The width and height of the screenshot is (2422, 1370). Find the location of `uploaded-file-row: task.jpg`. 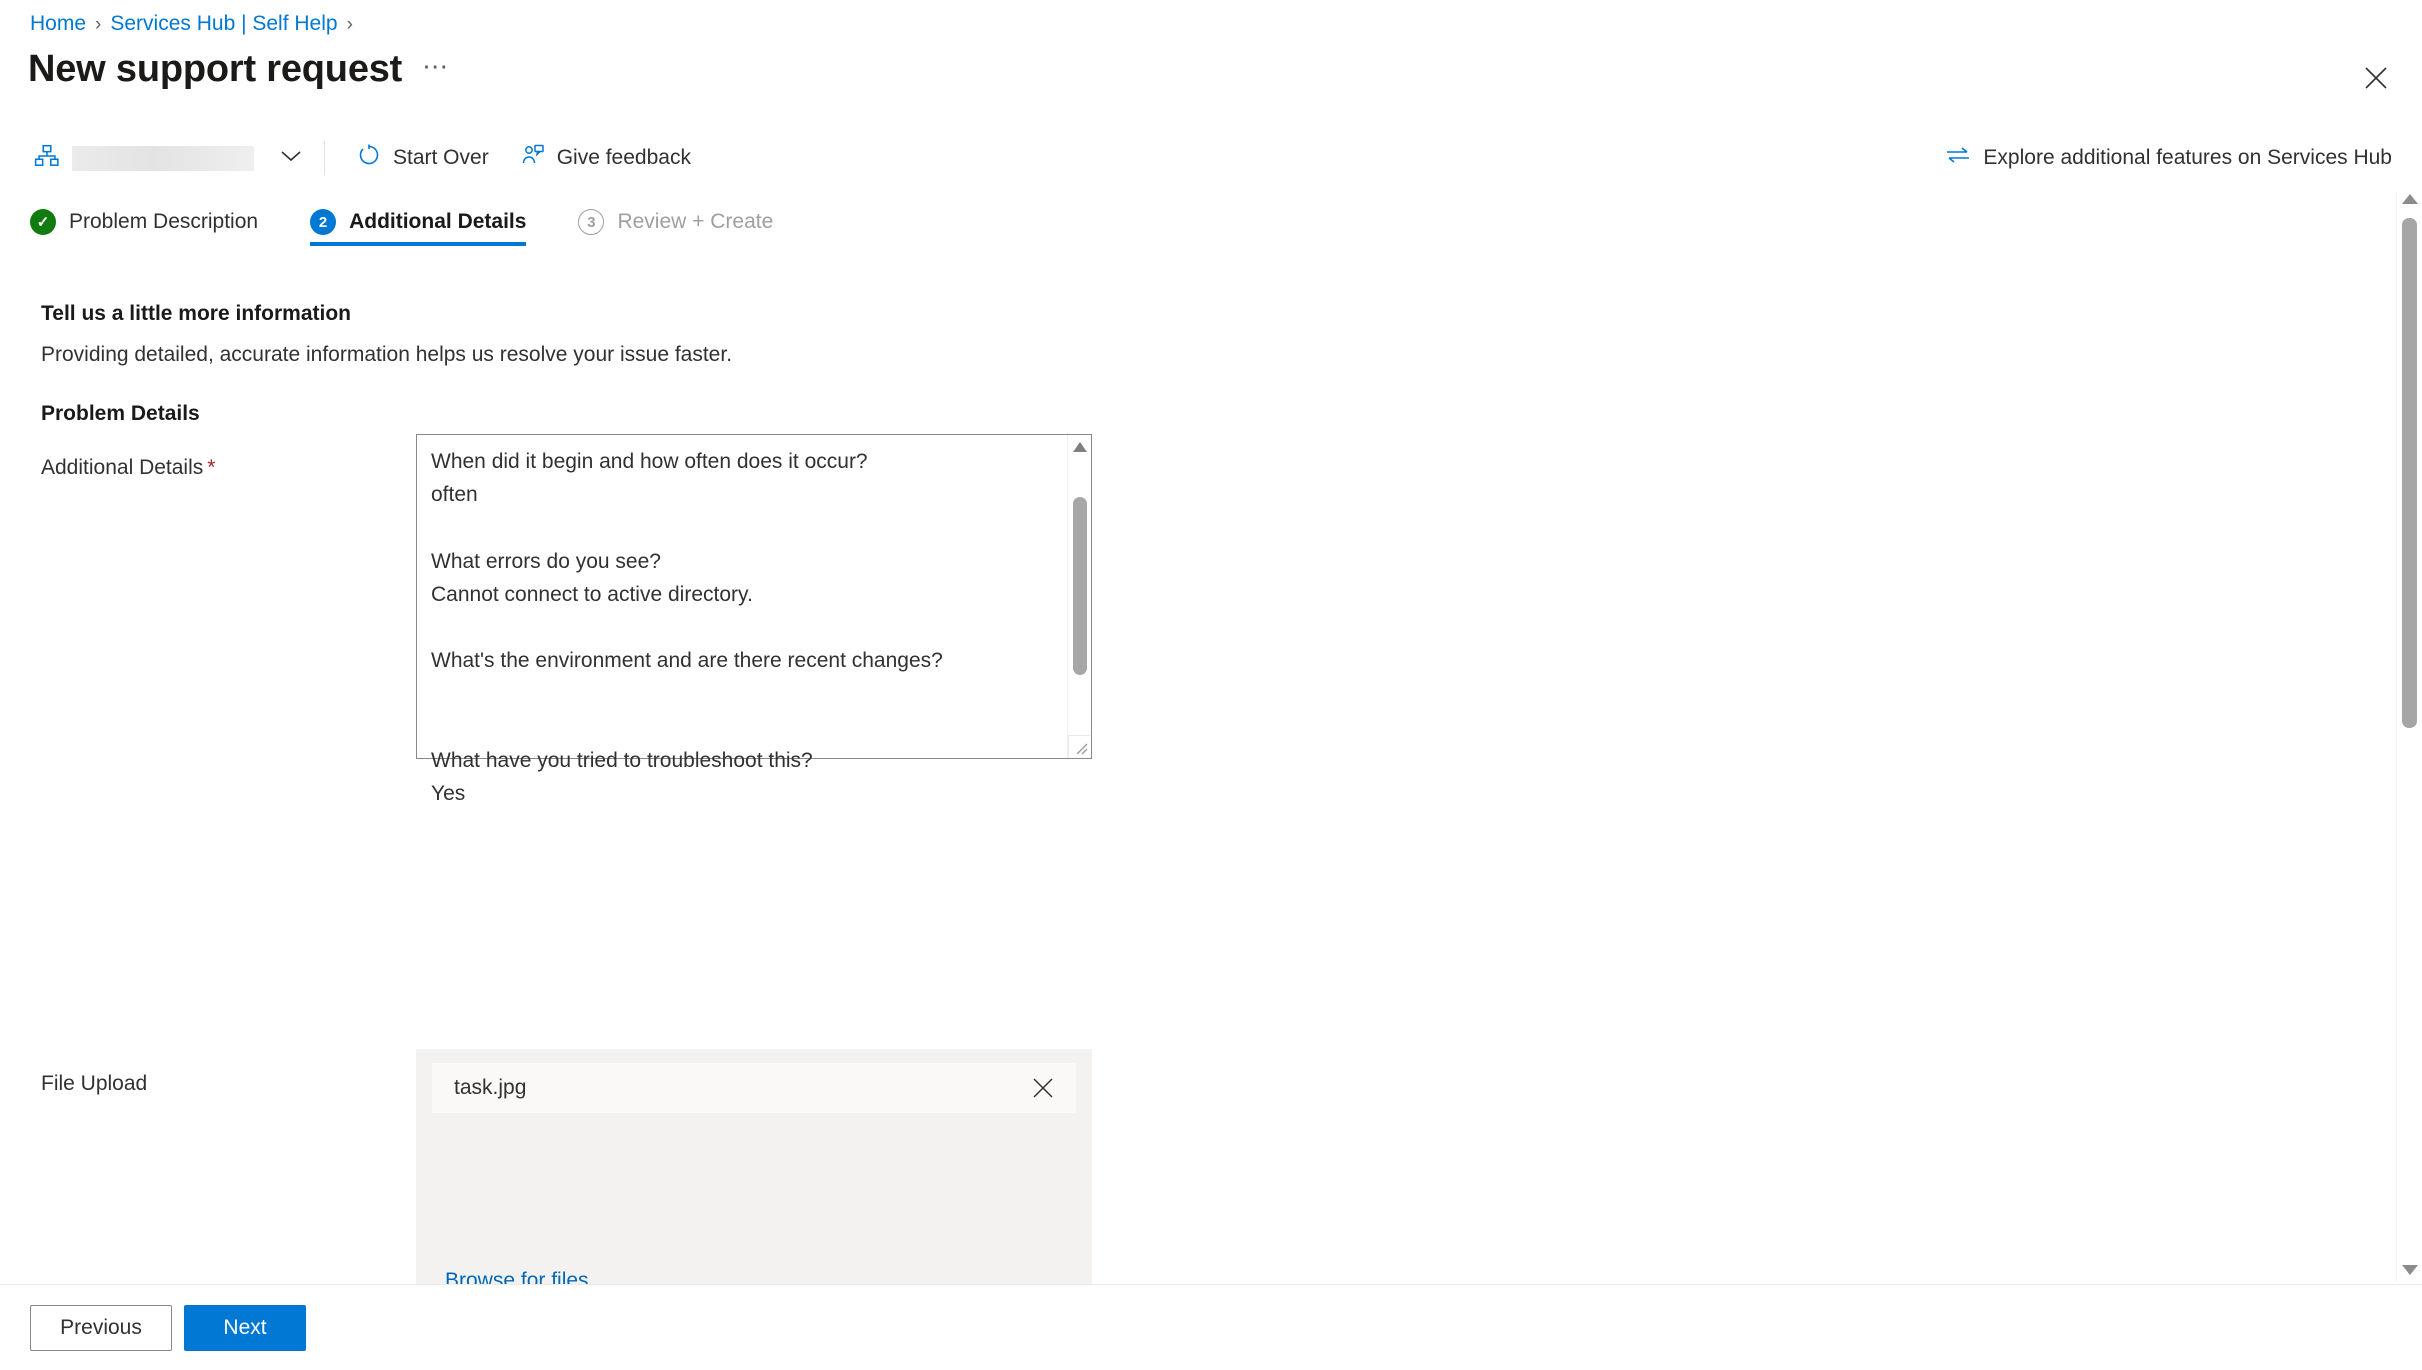

uploaded-file-row: task.jpg is located at coordinates (754, 1088).